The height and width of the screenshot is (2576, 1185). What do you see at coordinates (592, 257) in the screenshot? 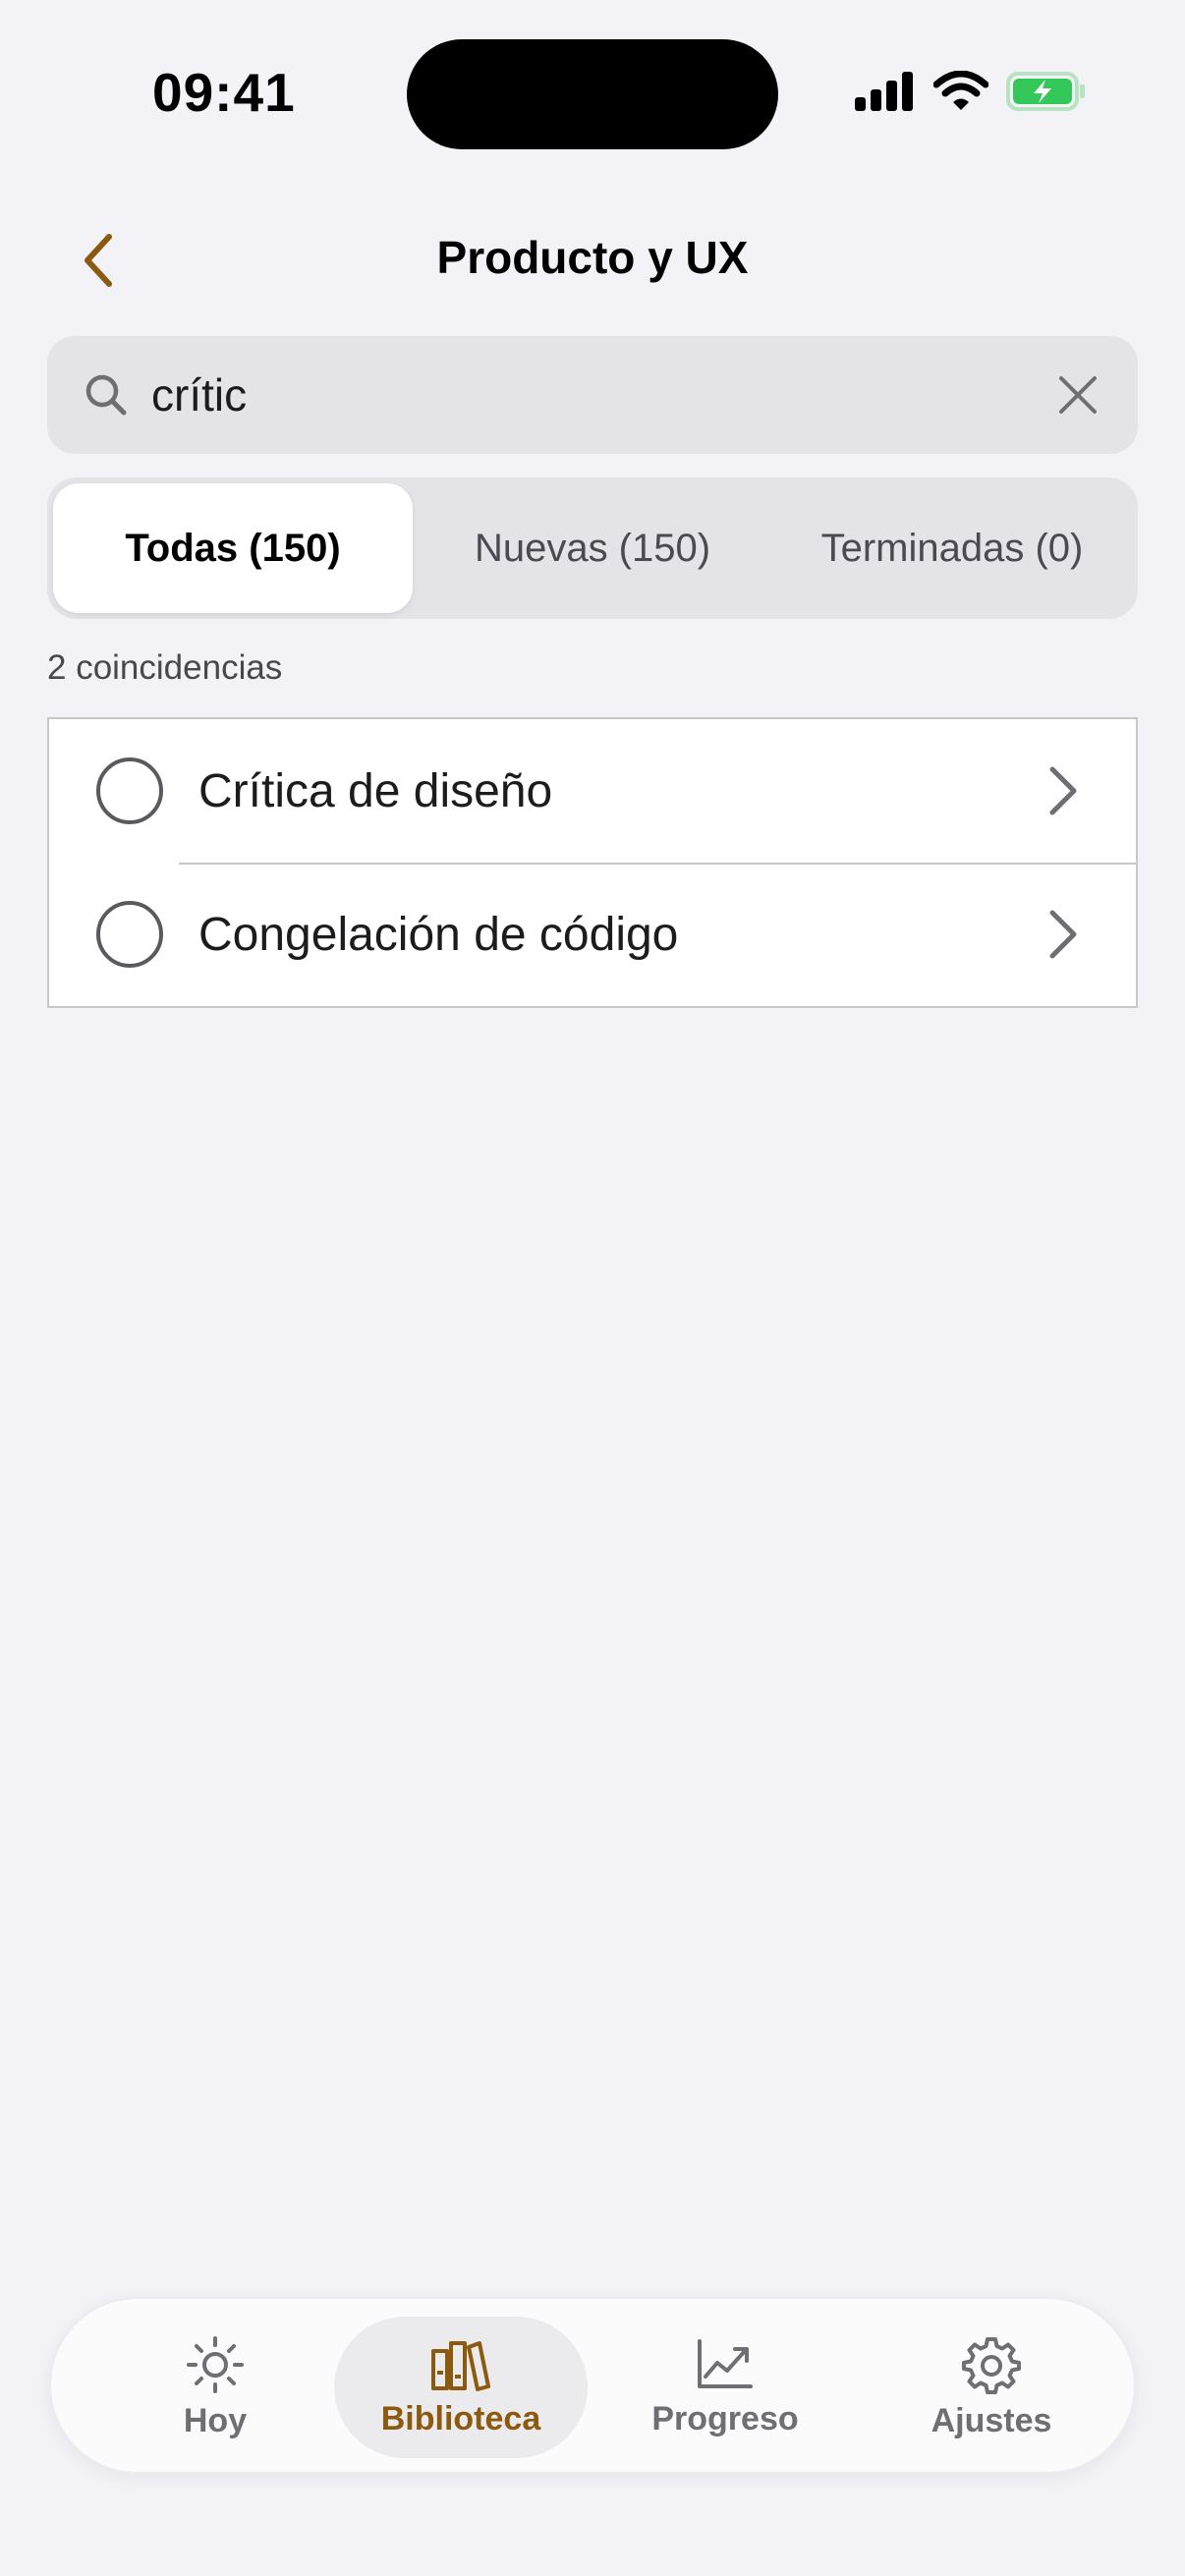
I see `page-title: Producto y UX` at bounding box center [592, 257].